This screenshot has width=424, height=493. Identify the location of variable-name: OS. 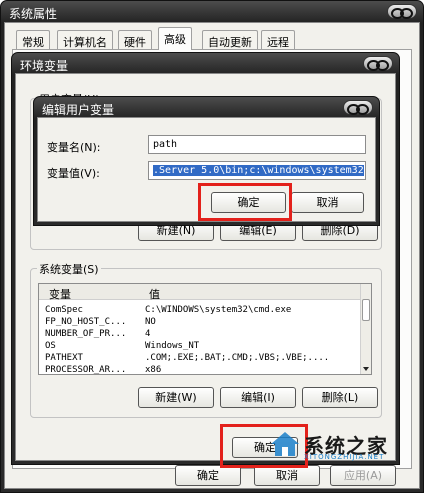
(50, 346).